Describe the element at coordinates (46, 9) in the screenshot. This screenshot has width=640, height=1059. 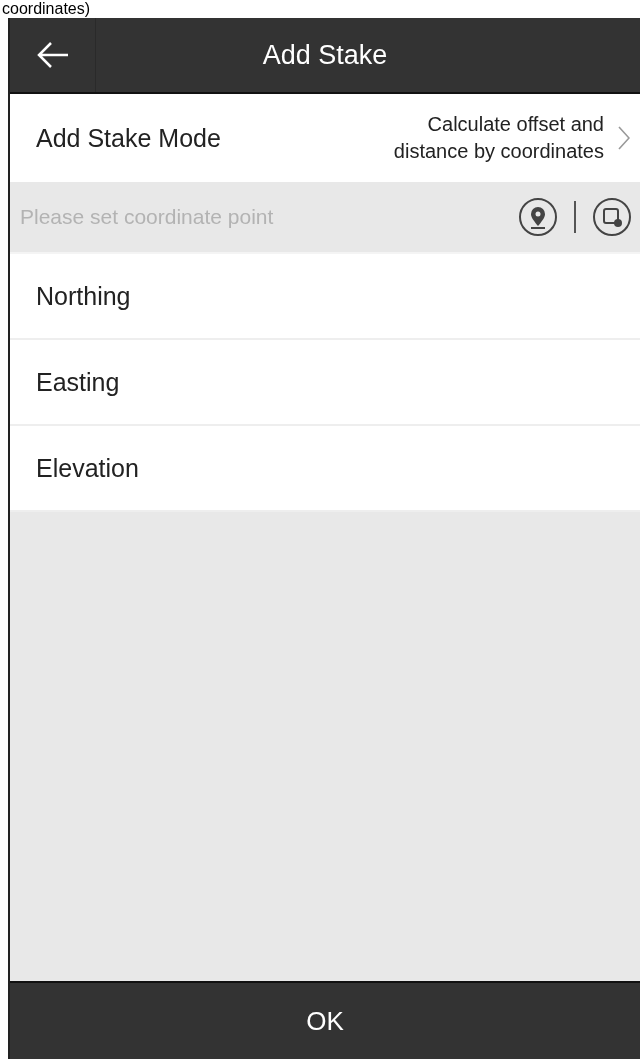
I see `caption-text: coordinates)` at that location.